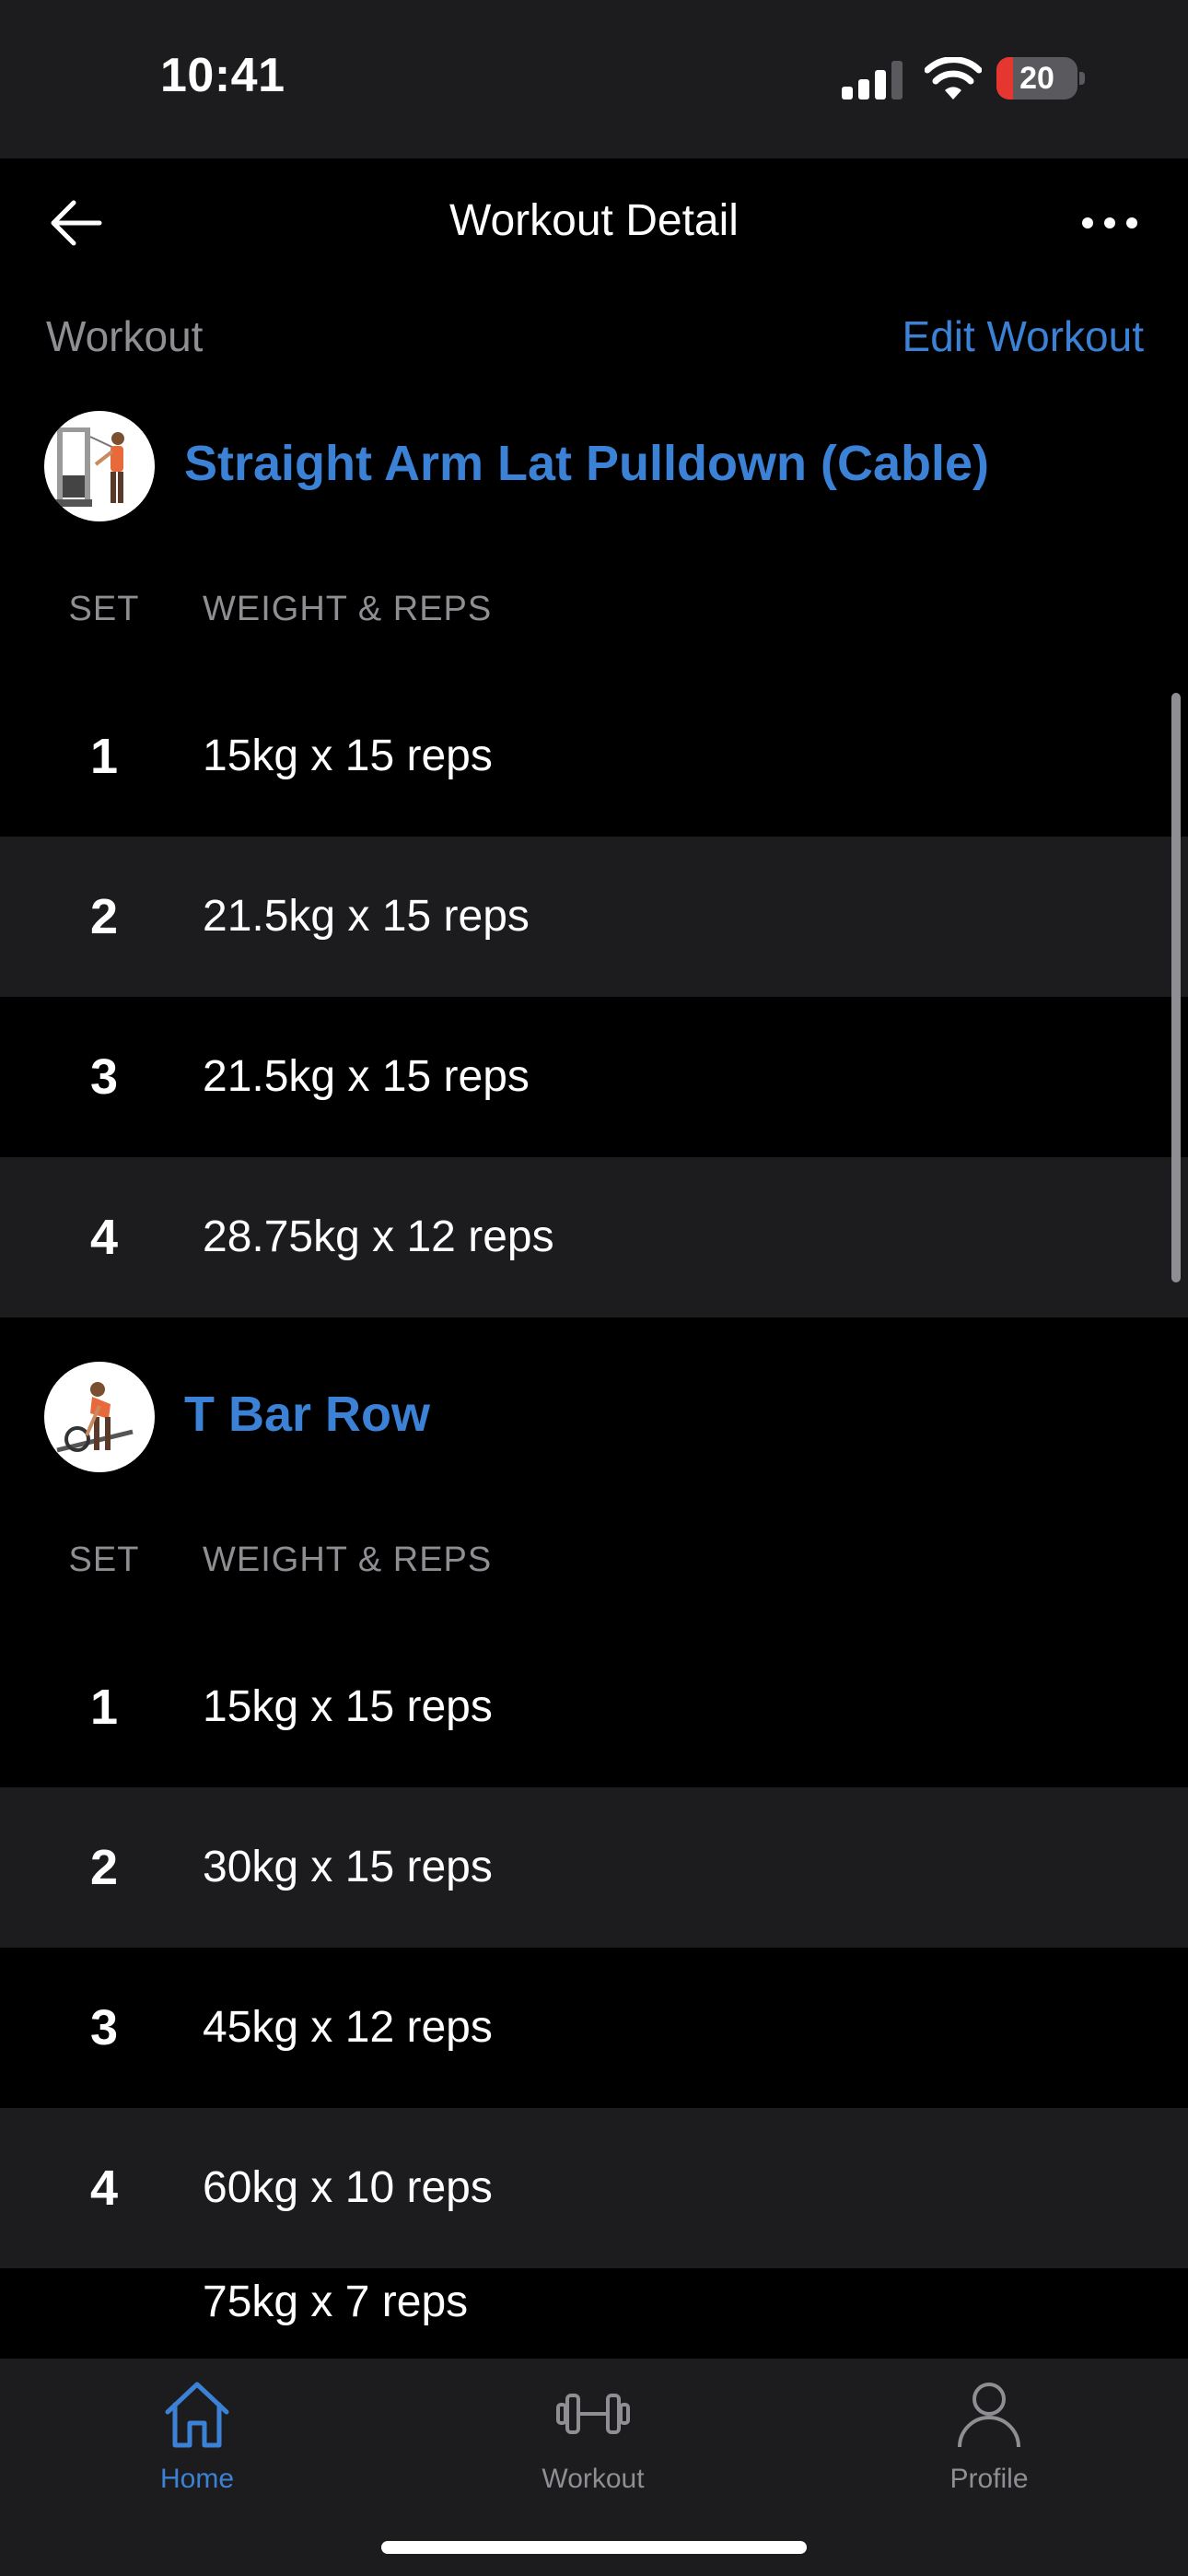  What do you see at coordinates (872, 80) in the screenshot?
I see `cellular-signal-icon` at bounding box center [872, 80].